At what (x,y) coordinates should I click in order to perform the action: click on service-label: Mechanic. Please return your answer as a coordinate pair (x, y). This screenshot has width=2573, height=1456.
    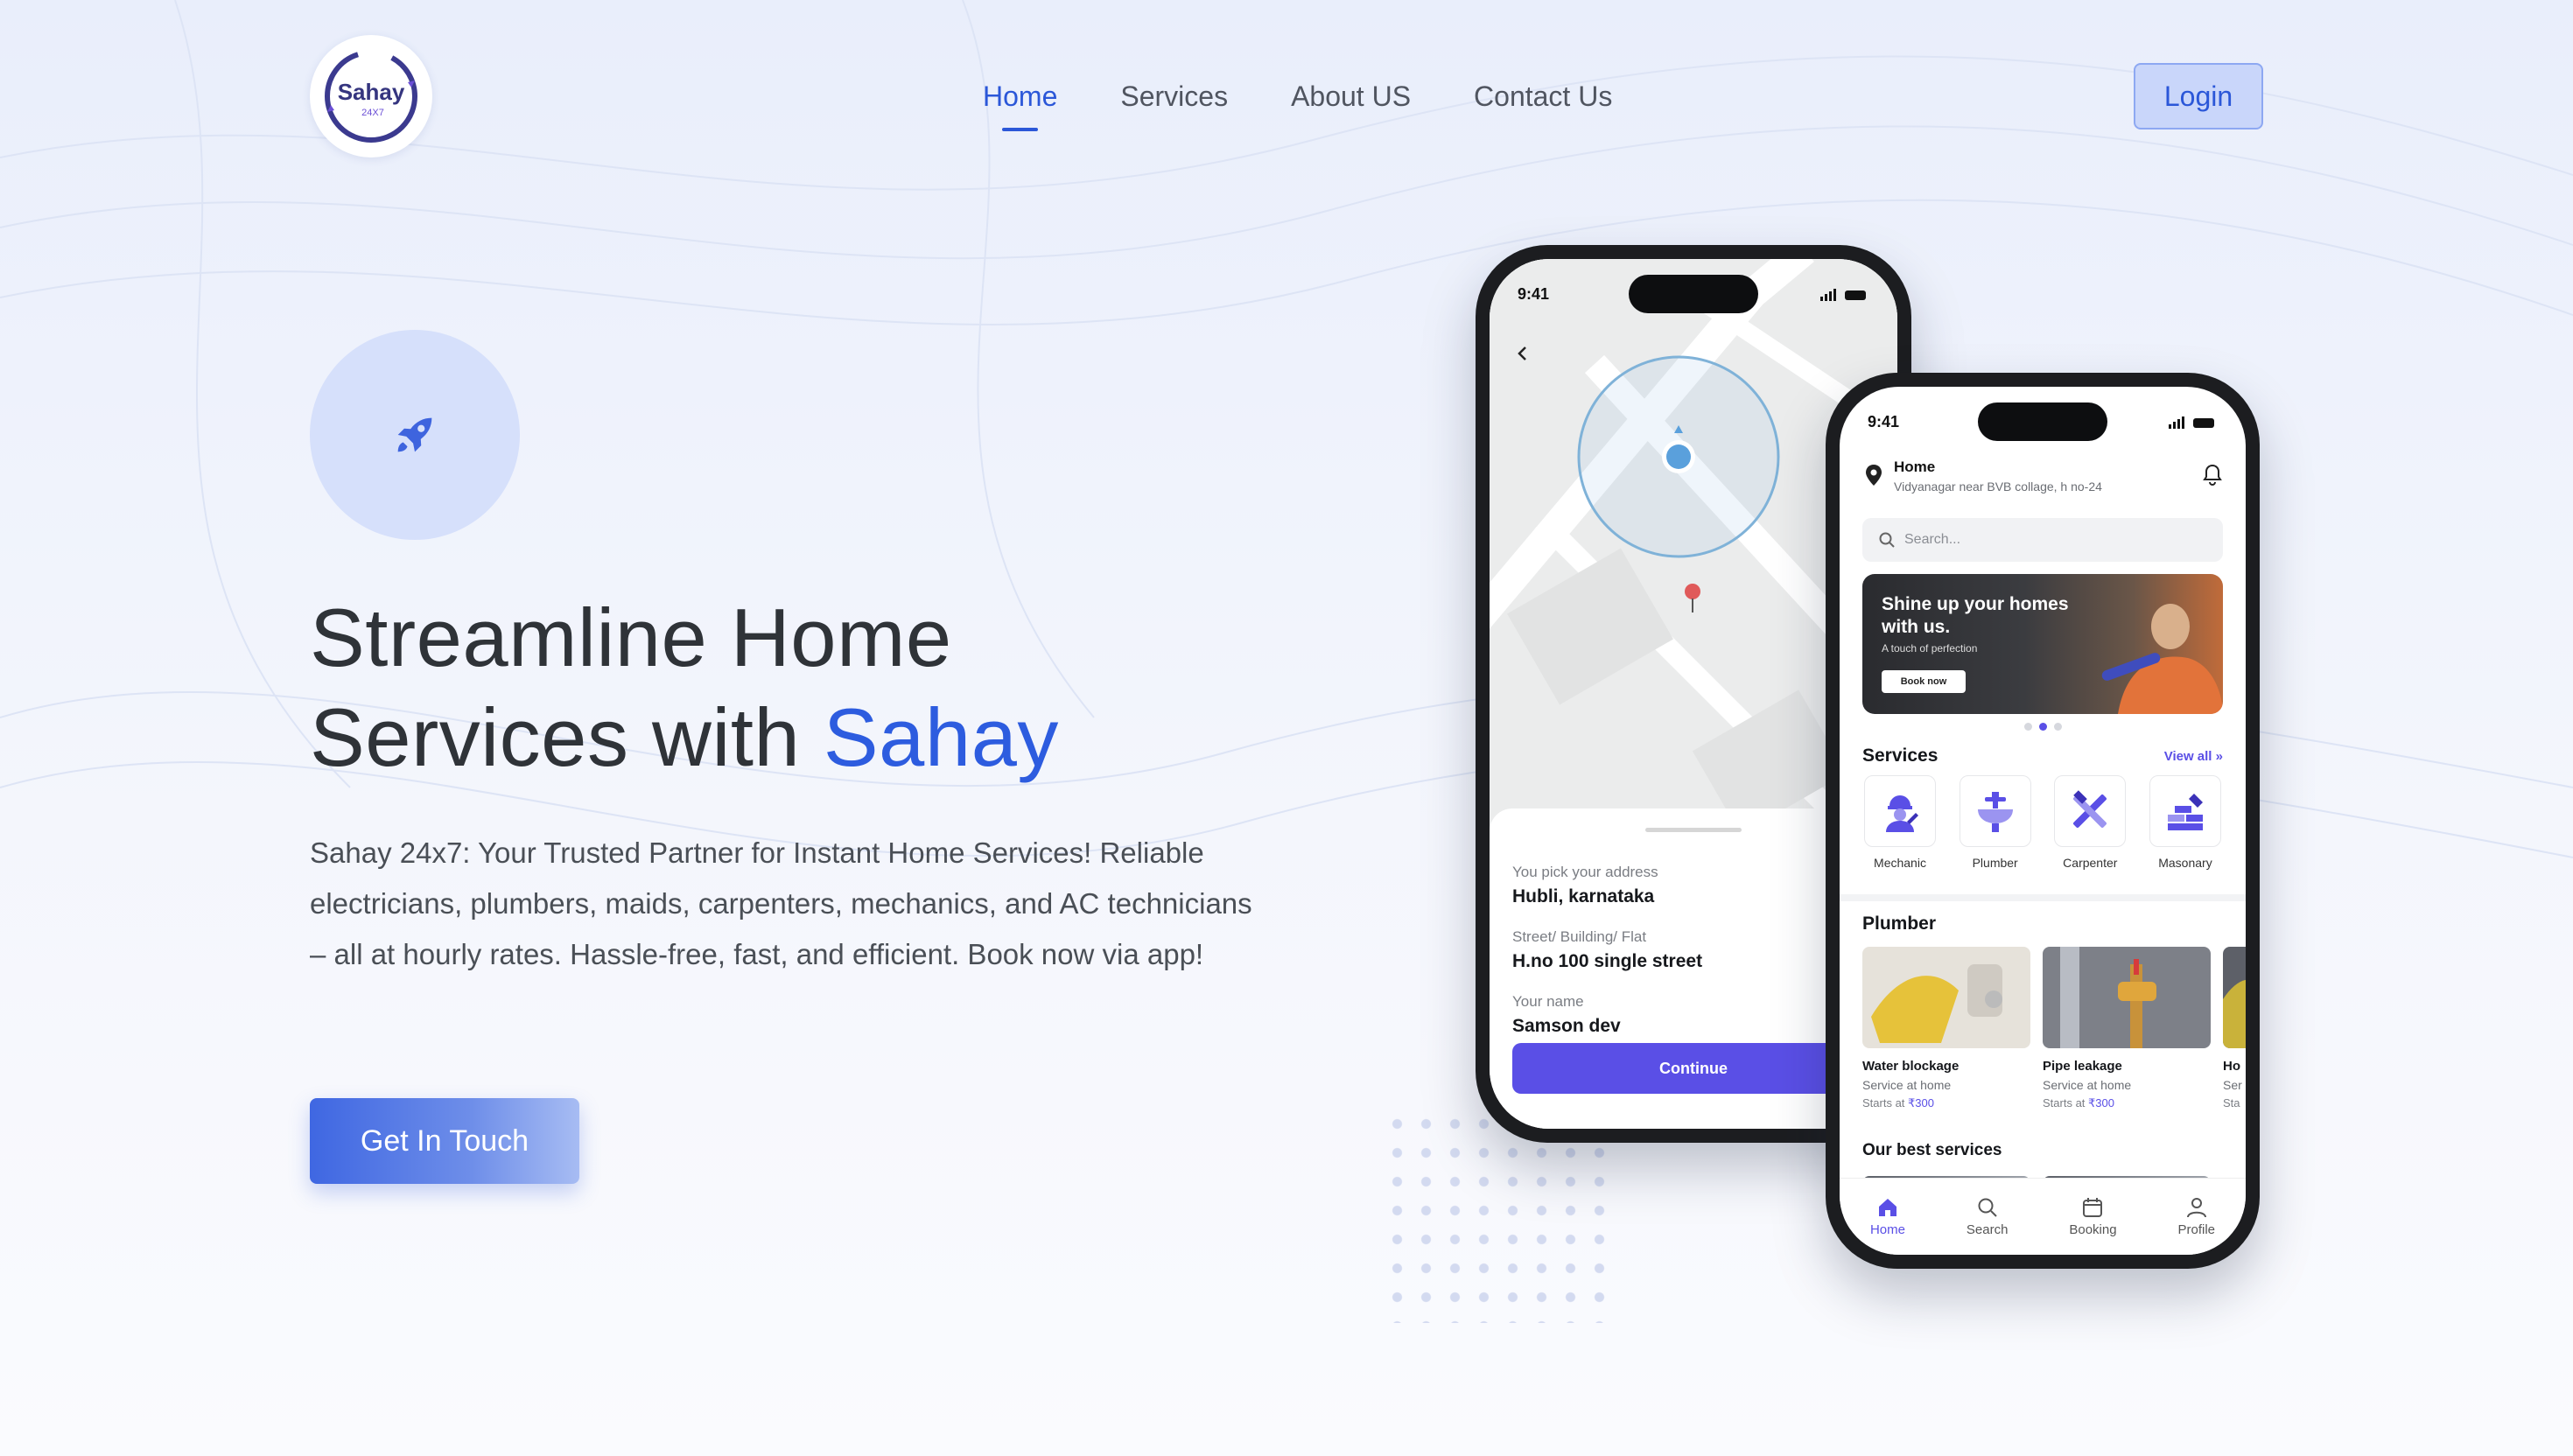
    Looking at the image, I should click on (1900, 863).